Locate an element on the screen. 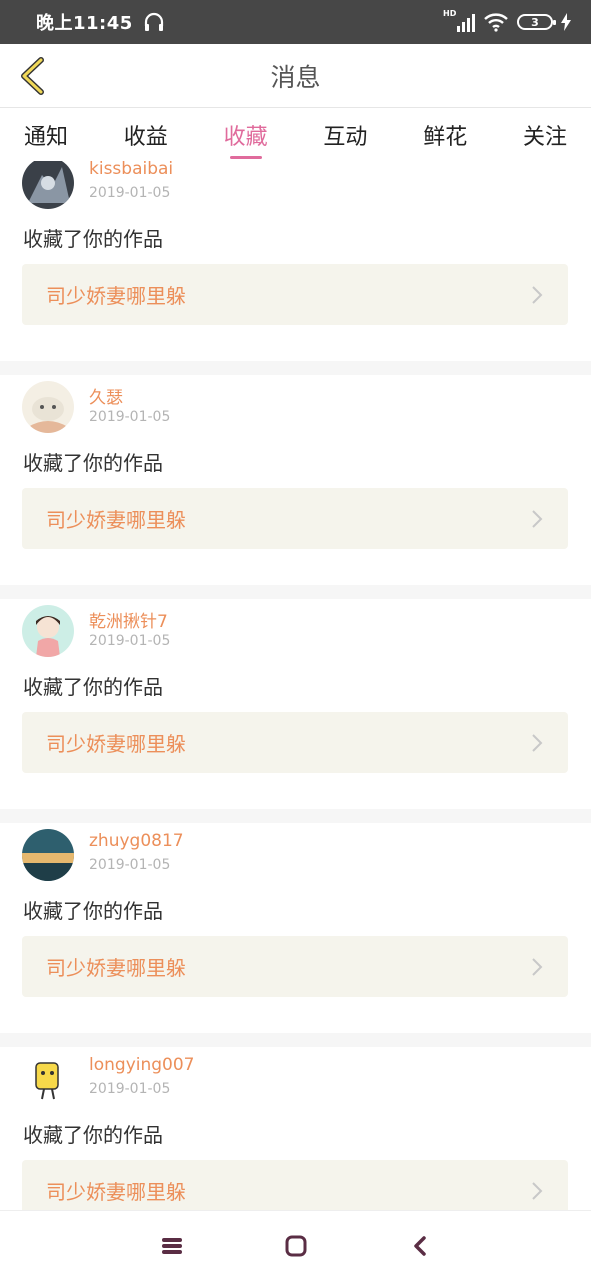  page-title: 消息 is located at coordinates (295, 77).